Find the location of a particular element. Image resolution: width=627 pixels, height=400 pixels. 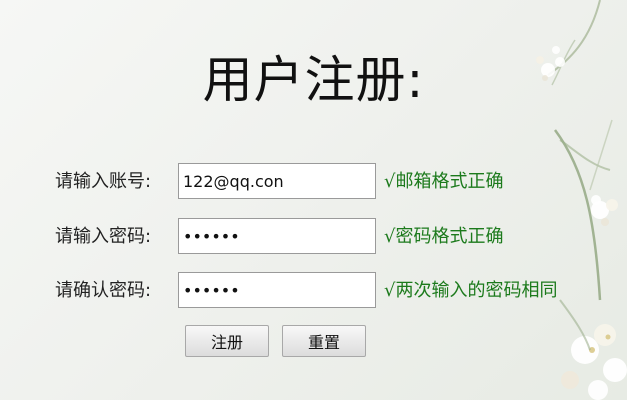

account-label: 请输入账号: is located at coordinates (103, 181).